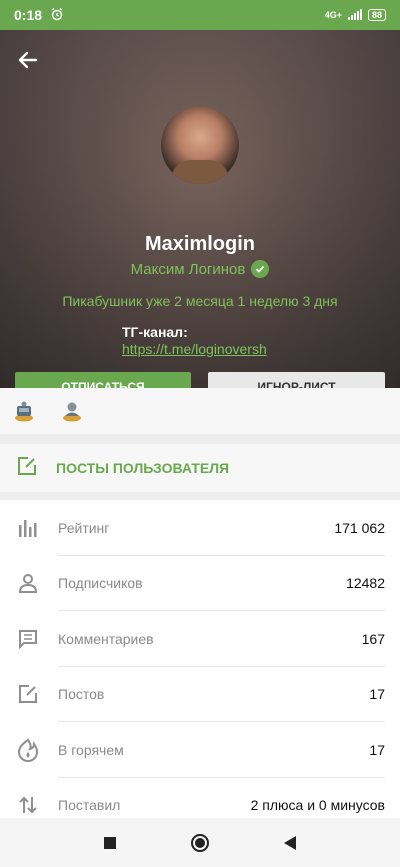  What do you see at coordinates (354, 15) in the screenshot?
I see `signal-icon` at bounding box center [354, 15].